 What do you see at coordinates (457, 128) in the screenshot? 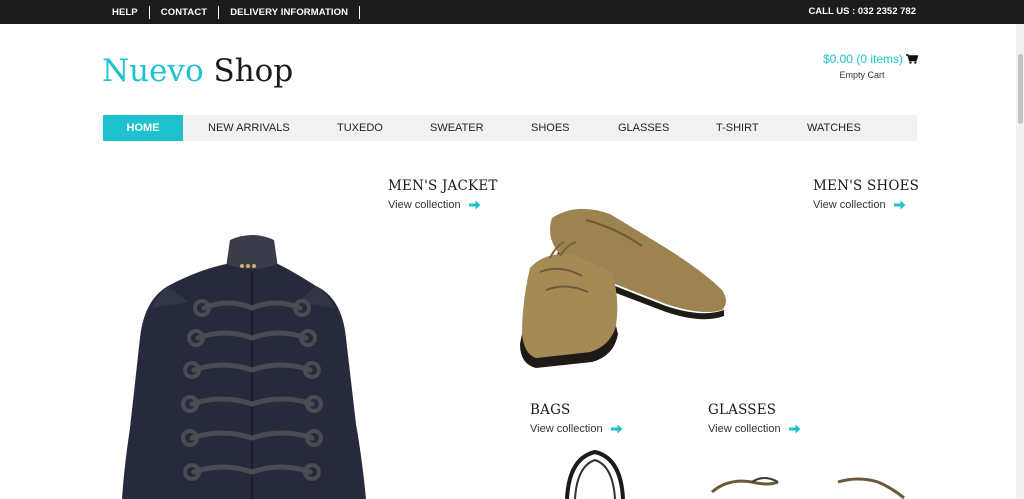
I see `nav-item-sweater: SWEATER` at bounding box center [457, 128].